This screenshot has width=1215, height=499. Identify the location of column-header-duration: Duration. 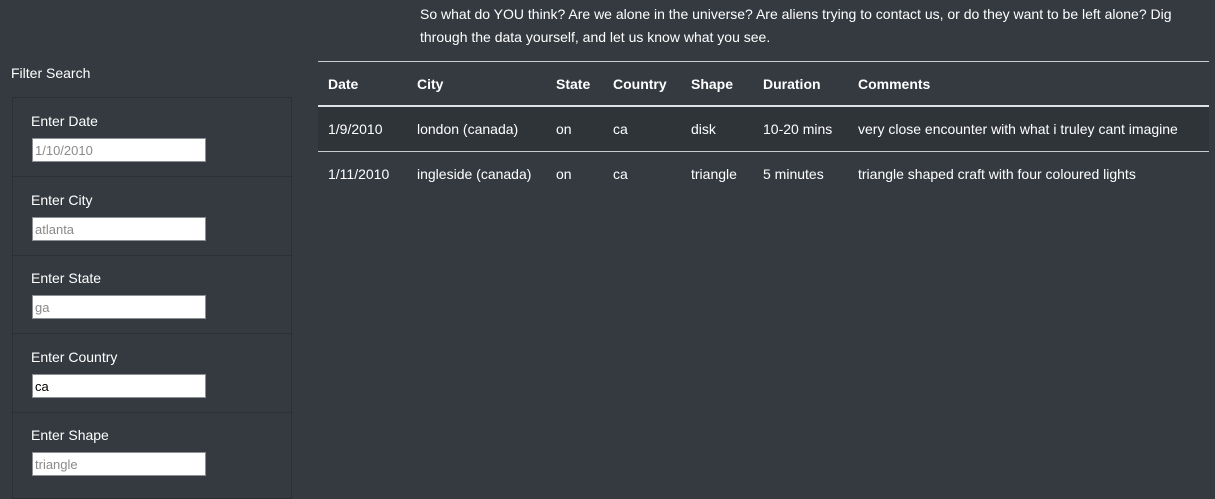
(792, 83).